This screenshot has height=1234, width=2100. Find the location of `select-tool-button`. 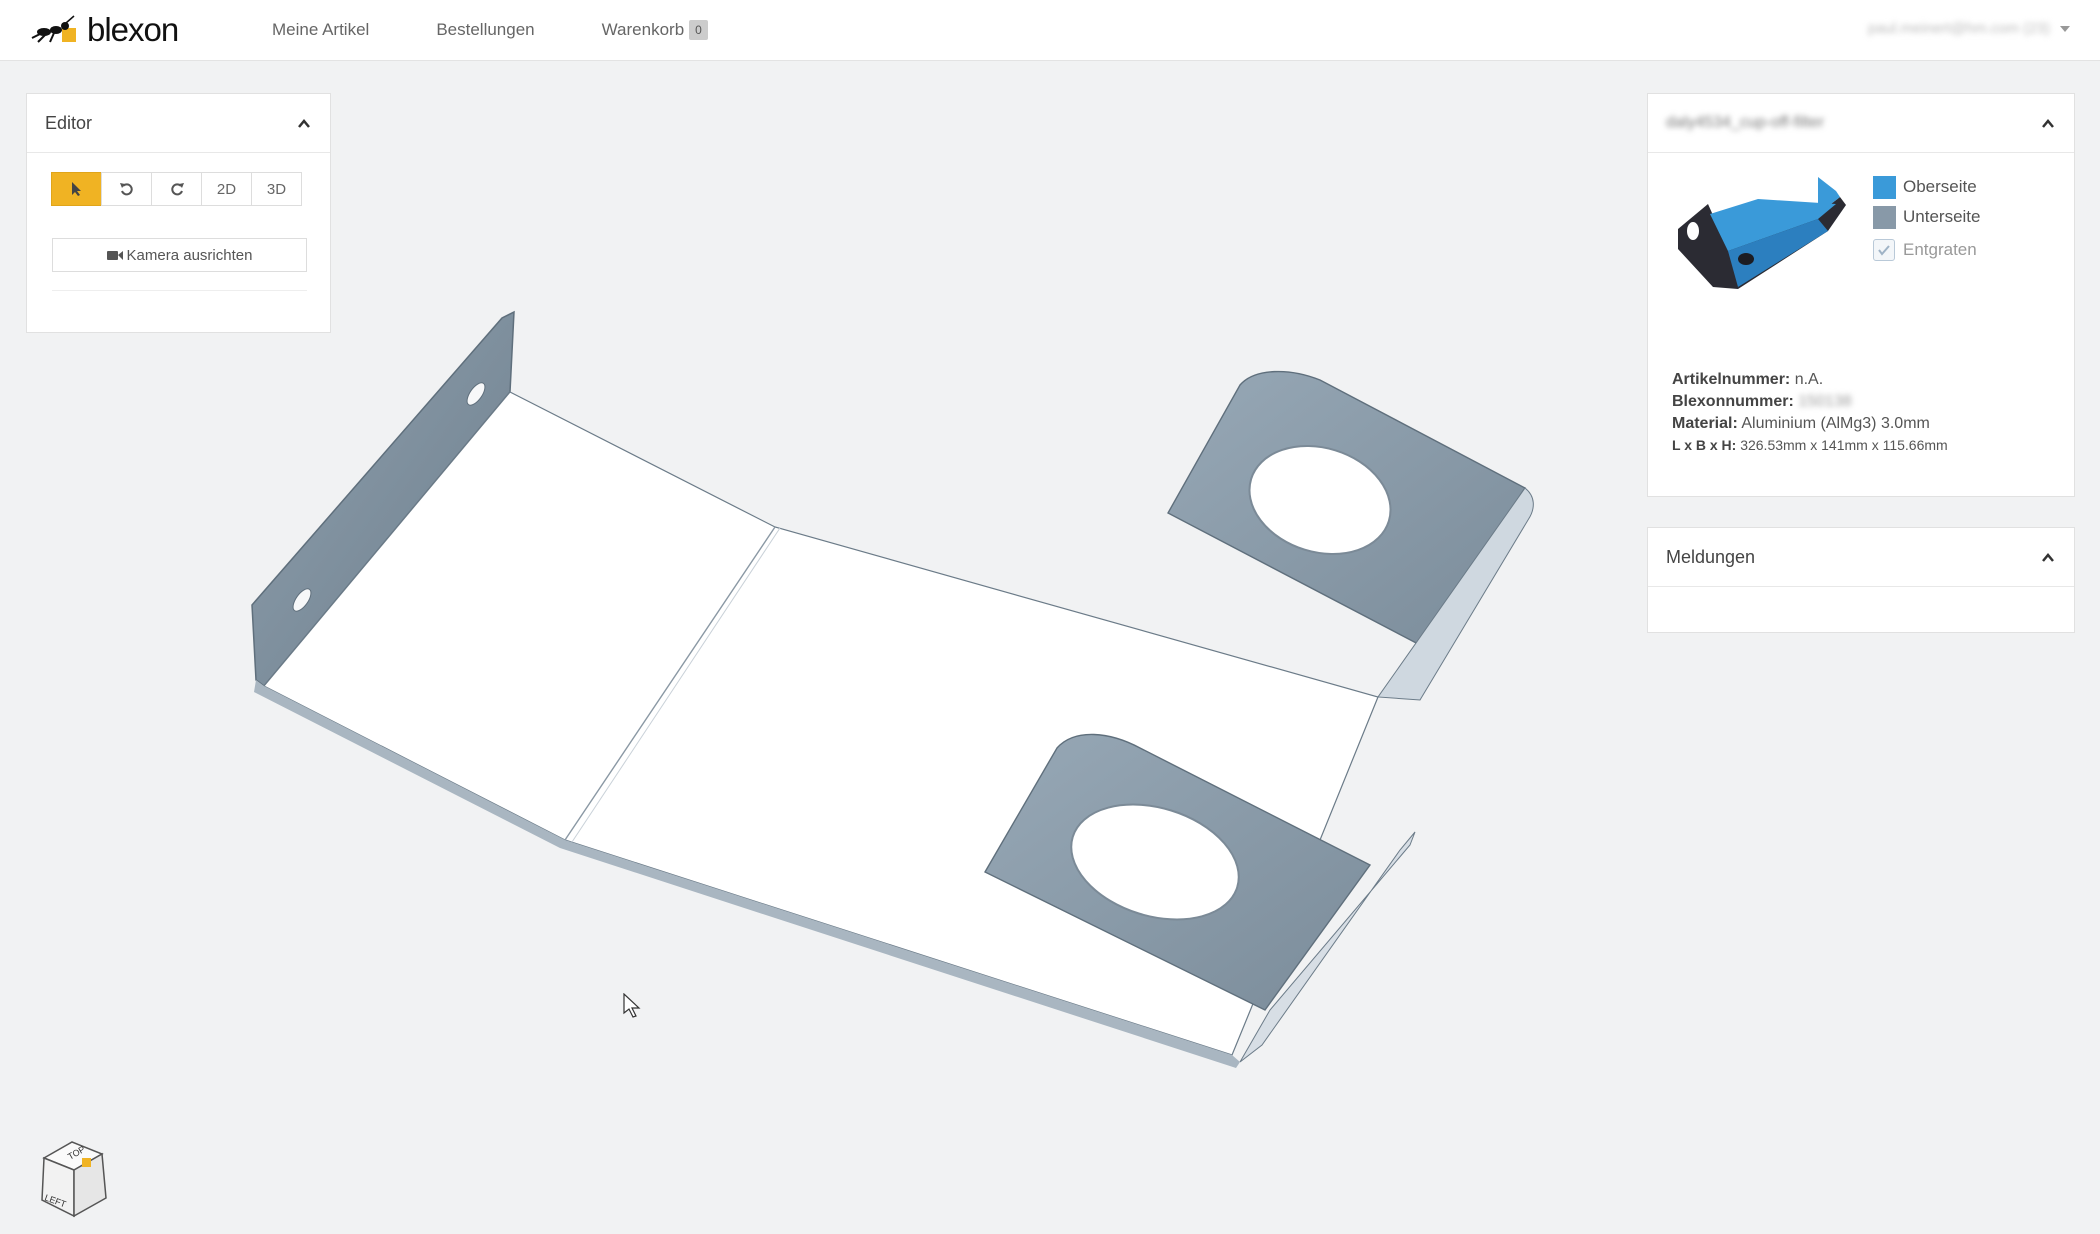

select-tool-button is located at coordinates (76, 189).